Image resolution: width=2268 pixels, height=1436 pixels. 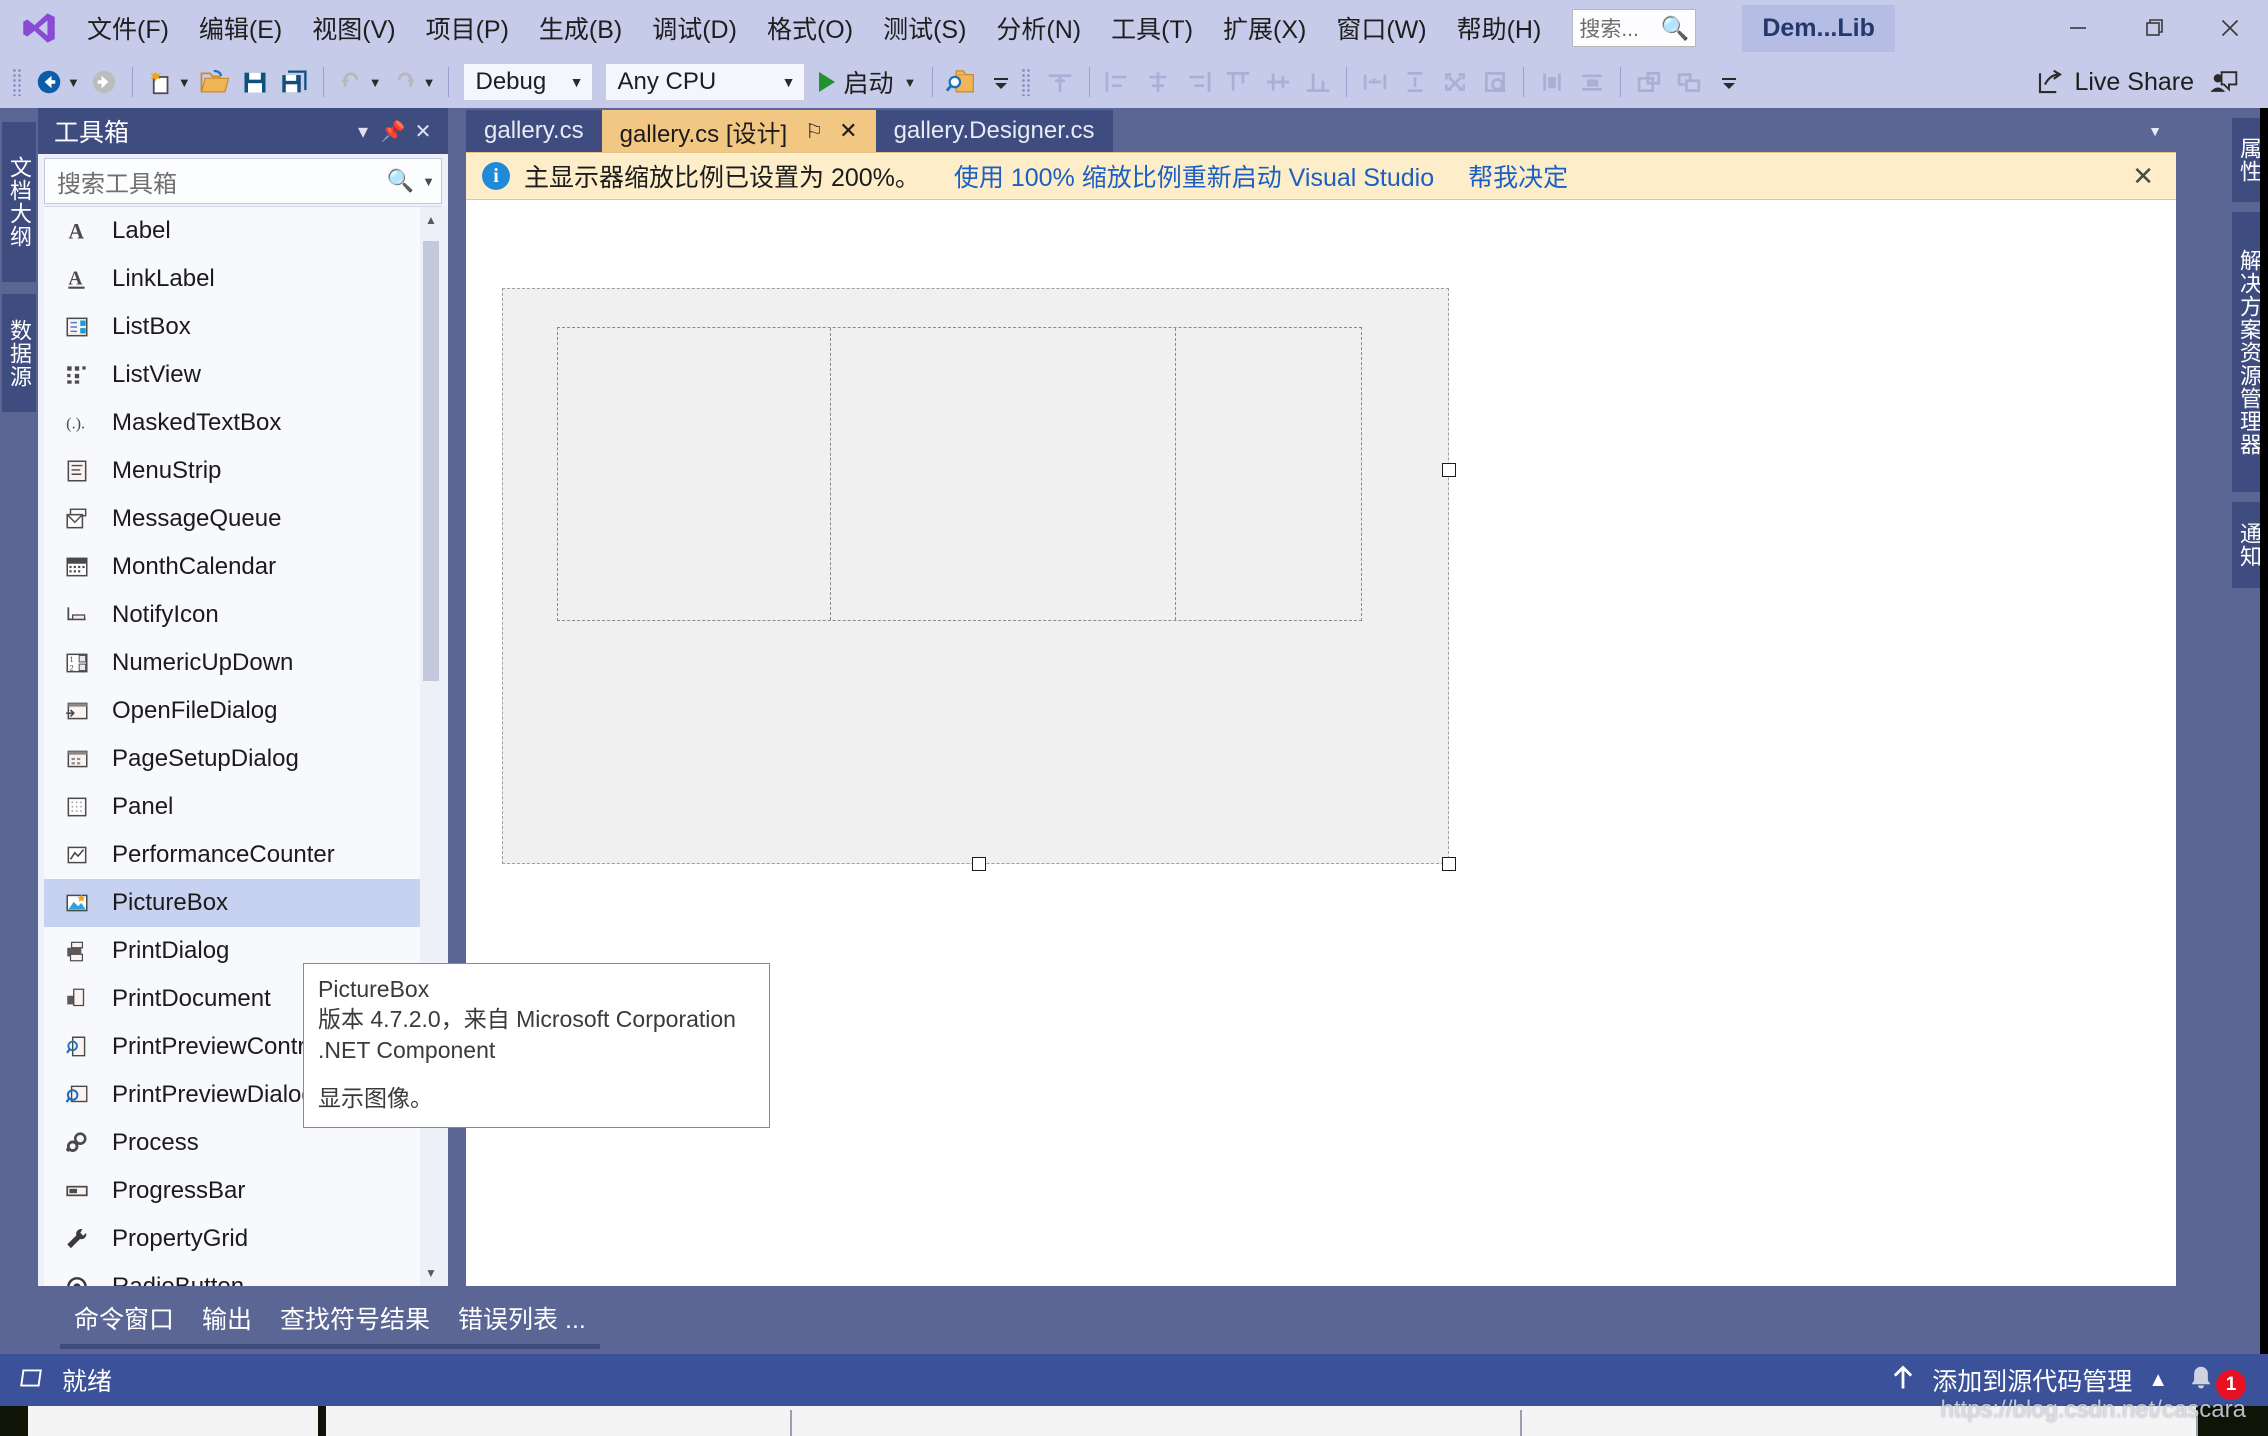 What do you see at coordinates (243, 615) in the screenshot?
I see `toolbox-item-notifyicon: NotifyIcon` at bounding box center [243, 615].